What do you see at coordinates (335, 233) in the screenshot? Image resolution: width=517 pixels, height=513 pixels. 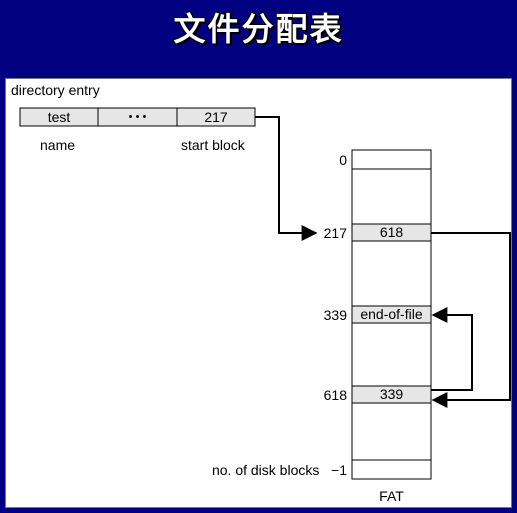 I see `fat-row-label-217: 217` at bounding box center [335, 233].